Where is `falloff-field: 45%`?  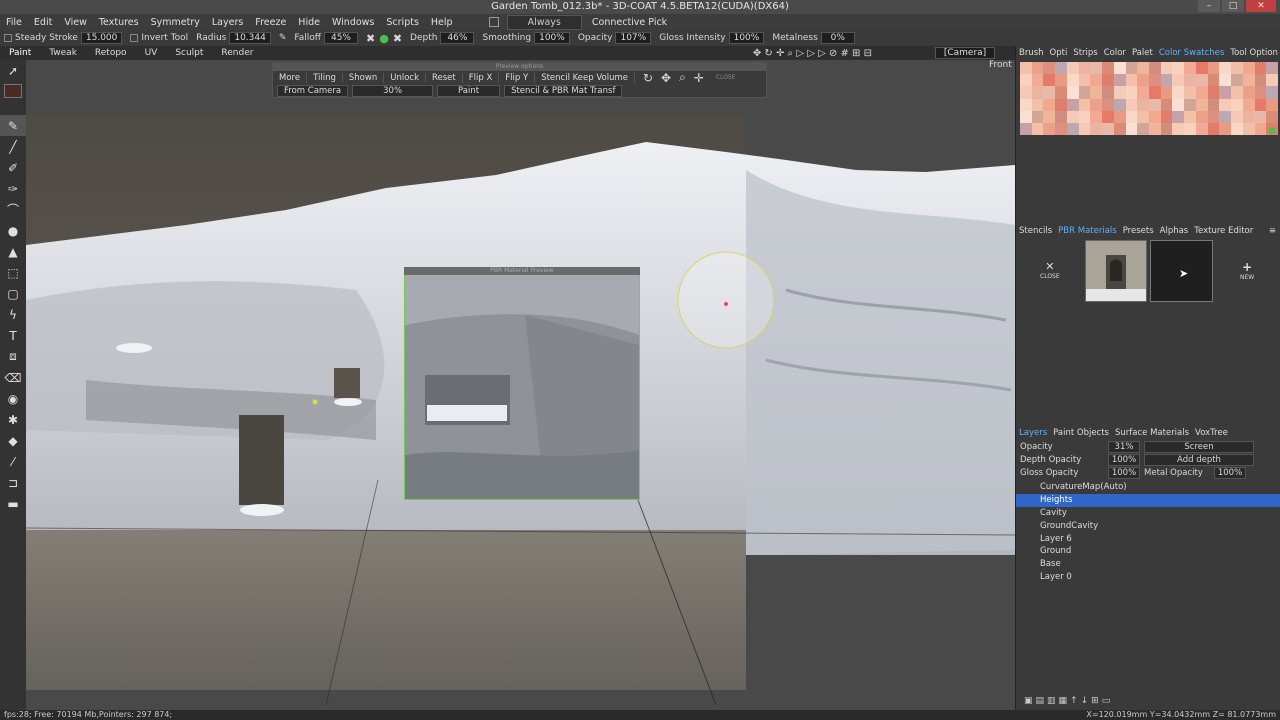 falloff-field: 45% is located at coordinates (340, 38).